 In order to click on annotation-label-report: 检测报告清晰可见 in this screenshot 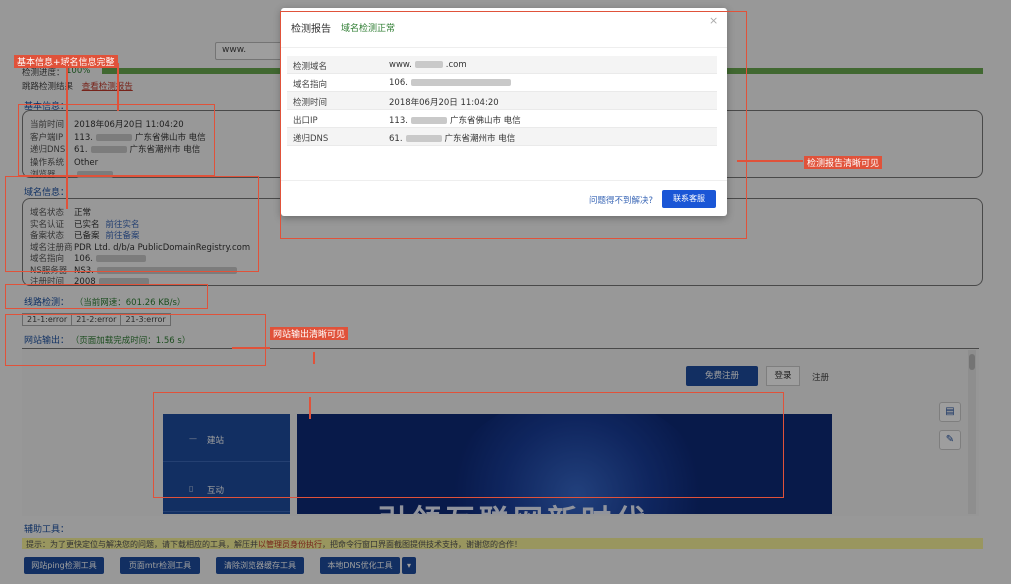, I will do `click(843, 162)`.